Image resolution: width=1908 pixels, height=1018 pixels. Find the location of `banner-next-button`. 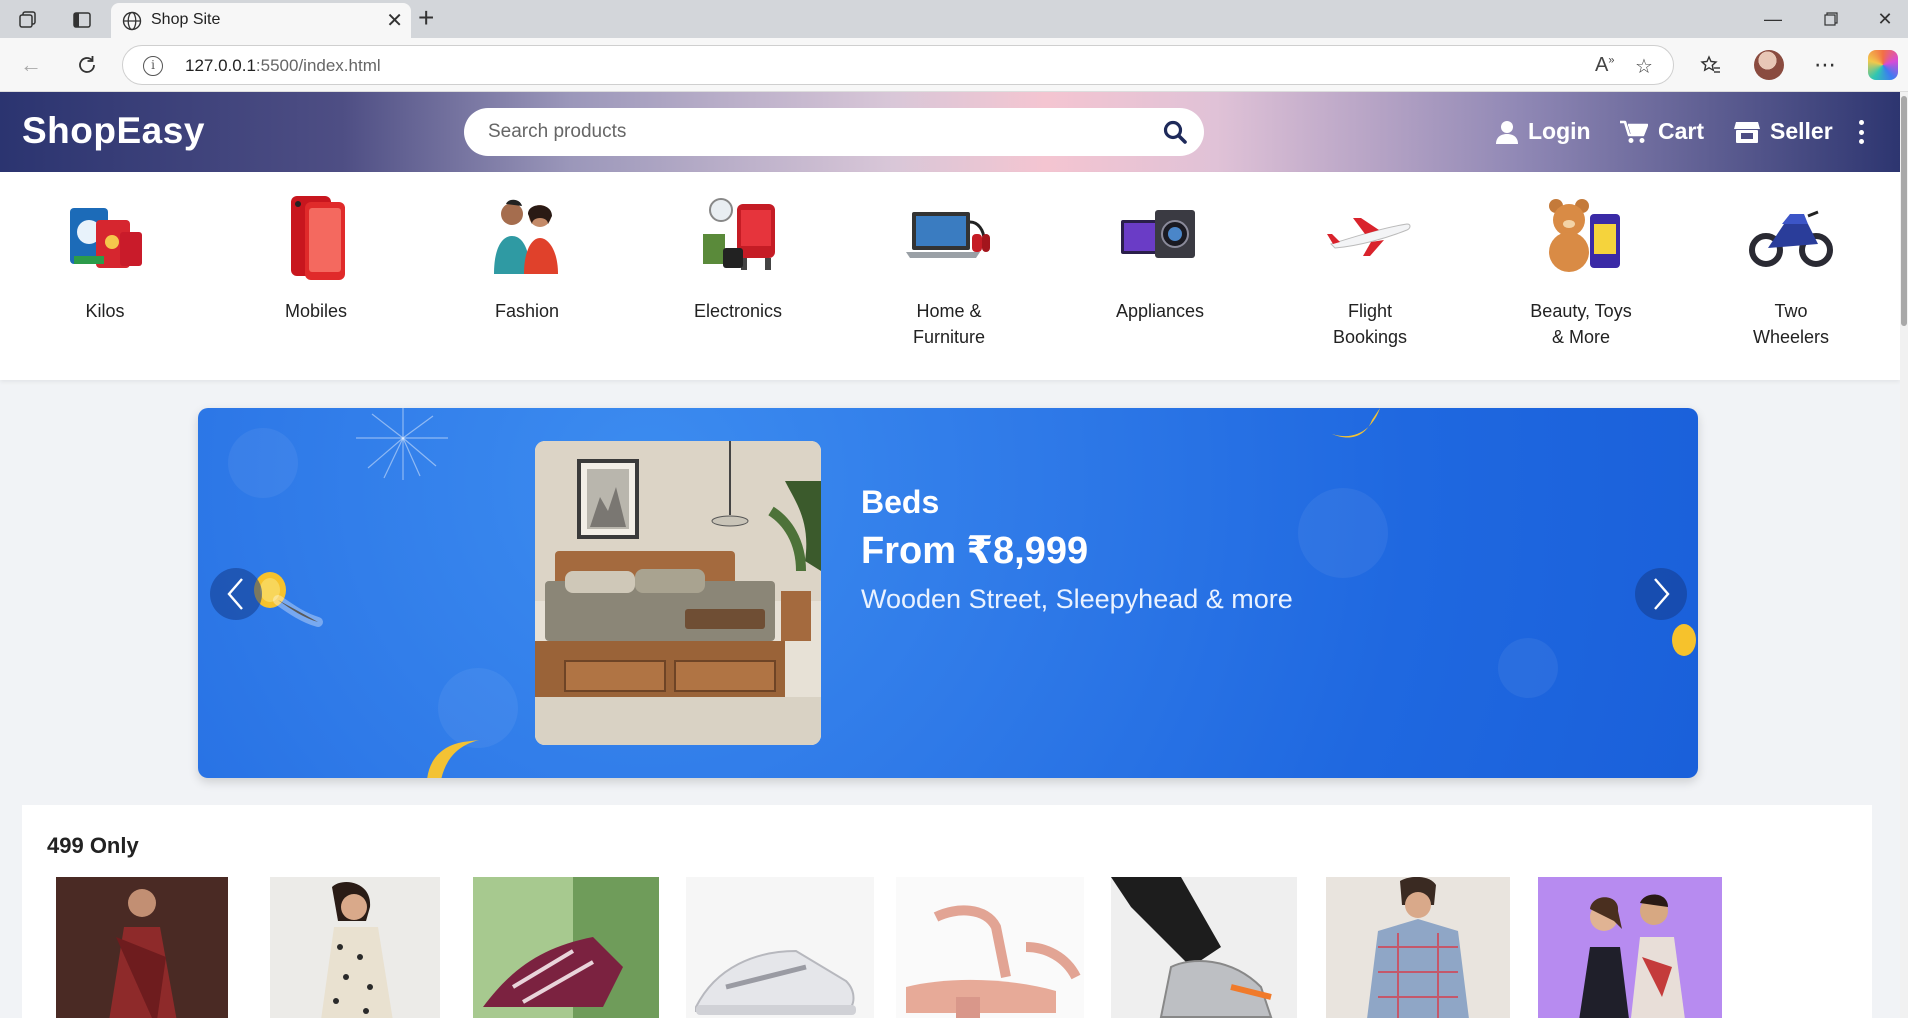

banner-next-button is located at coordinates (1661, 594).